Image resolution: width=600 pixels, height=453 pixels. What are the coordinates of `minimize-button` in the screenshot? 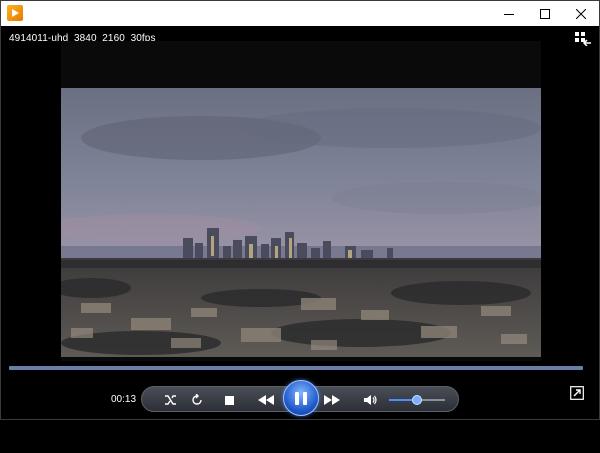 It's located at (509, 13).